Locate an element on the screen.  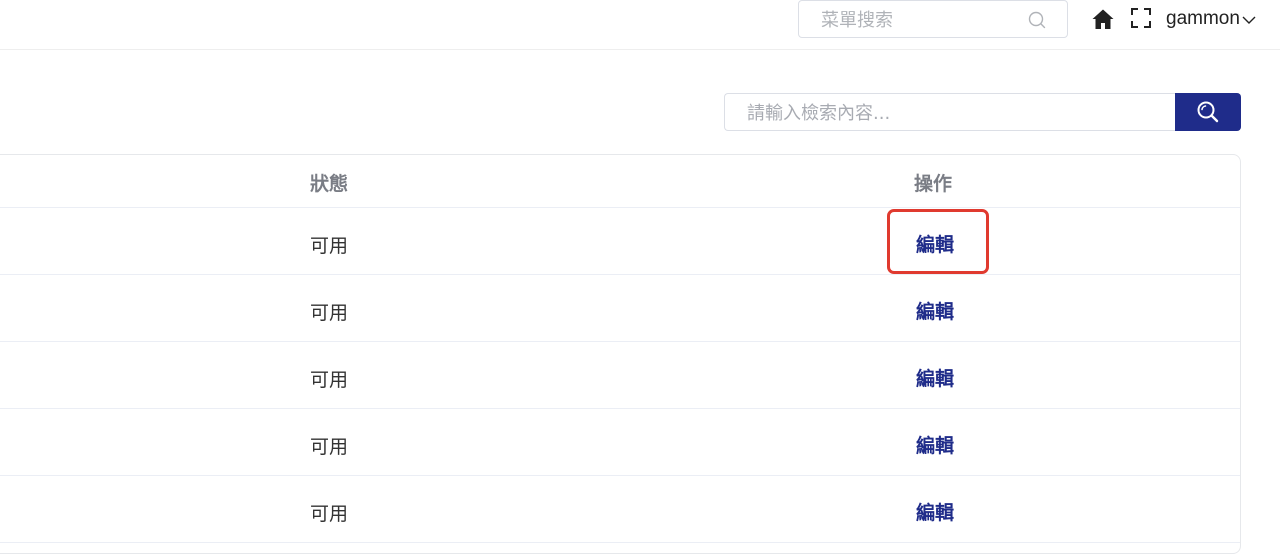
column-header-action: 操作 is located at coordinates (933, 184).